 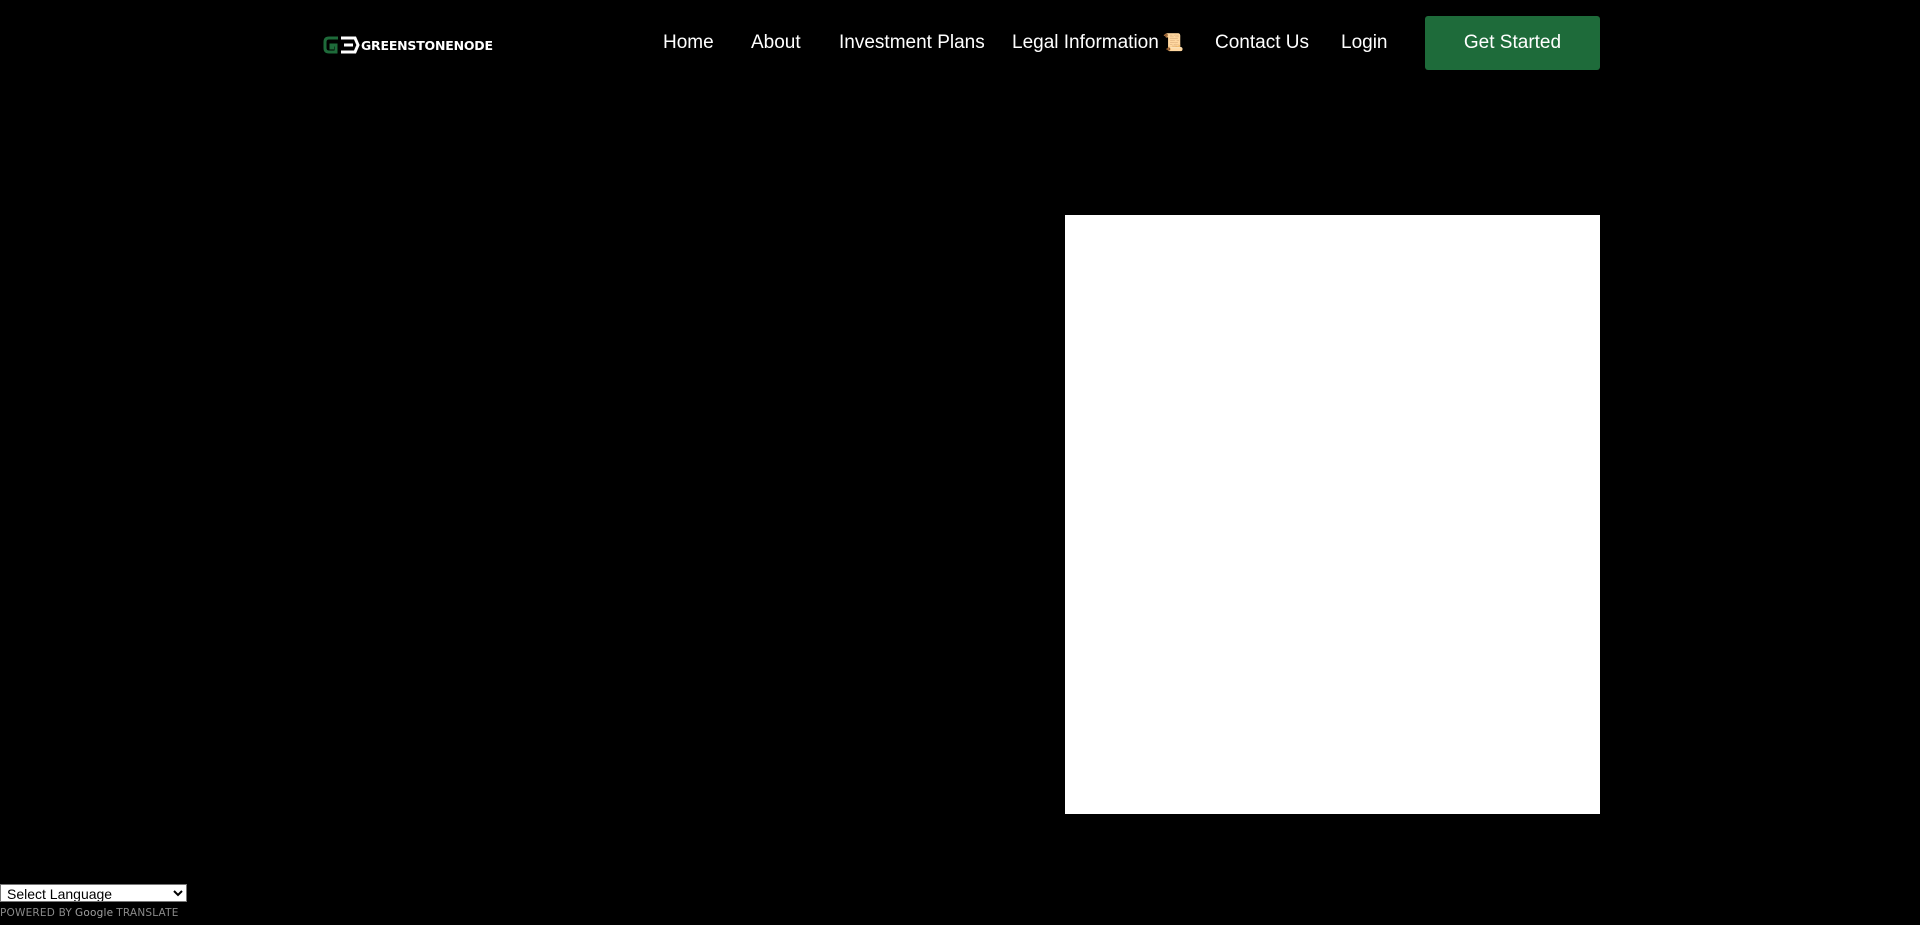 What do you see at coordinates (1173, 42) in the screenshot?
I see `scroll-icon: 📜` at bounding box center [1173, 42].